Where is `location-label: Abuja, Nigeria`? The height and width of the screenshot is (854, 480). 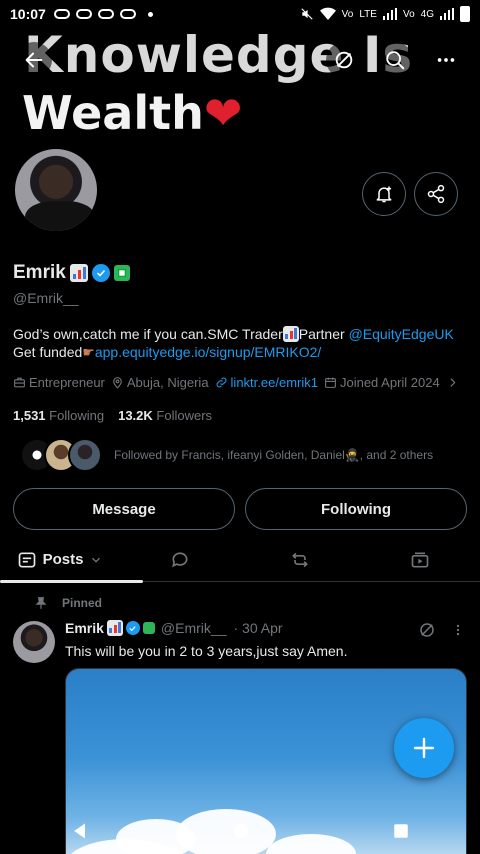 location-label: Abuja, Nigeria is located at coordinates (167, 382).